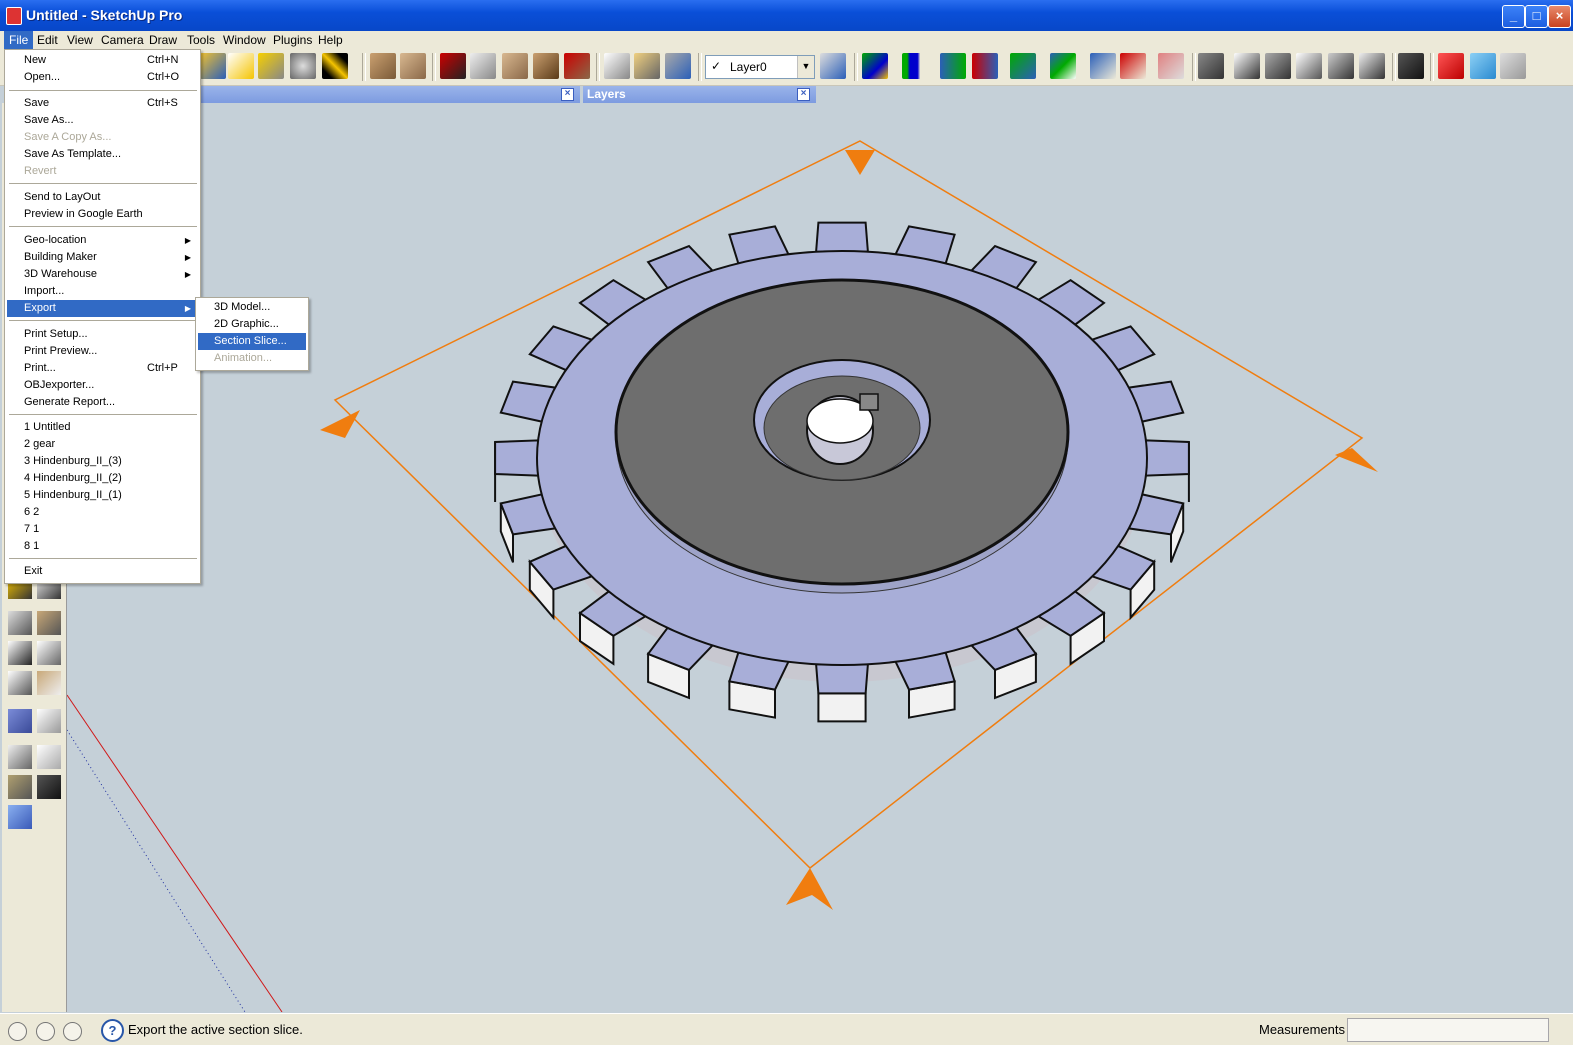  I want to click on credits-icon, so click(45, 1031).